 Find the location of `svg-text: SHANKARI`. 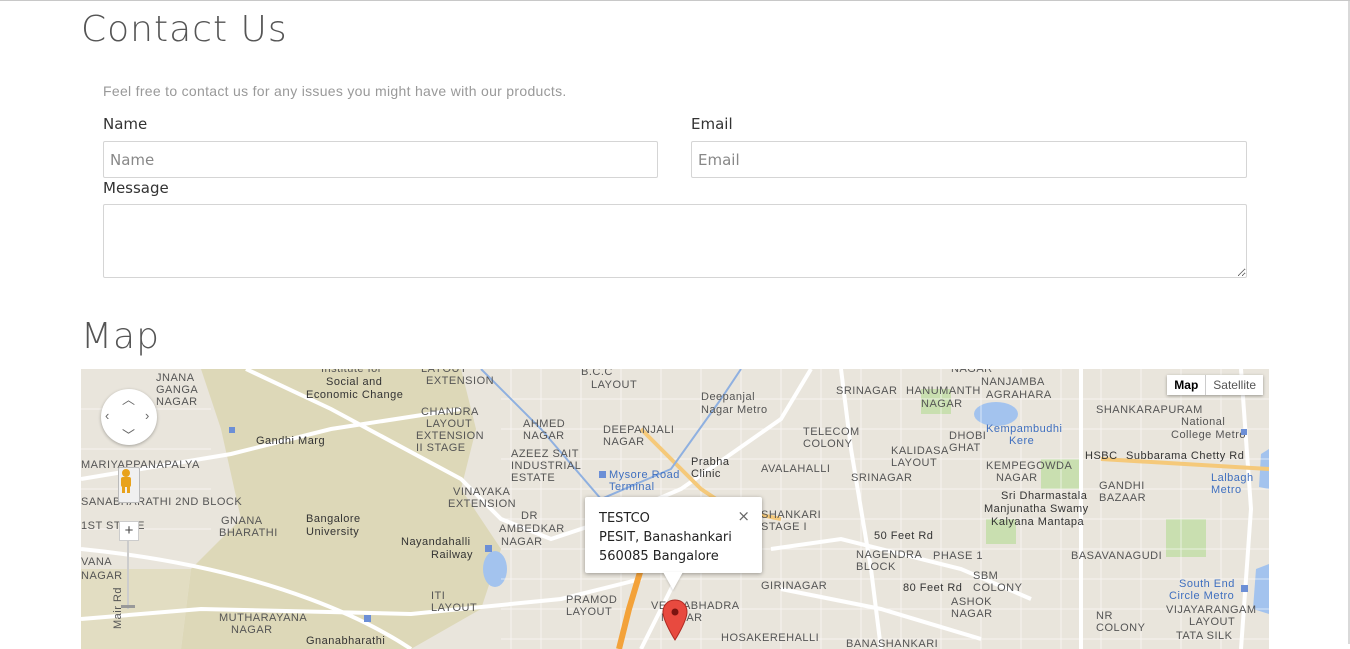

svg-text: SHANKARI is located at coordinates (791, 515).